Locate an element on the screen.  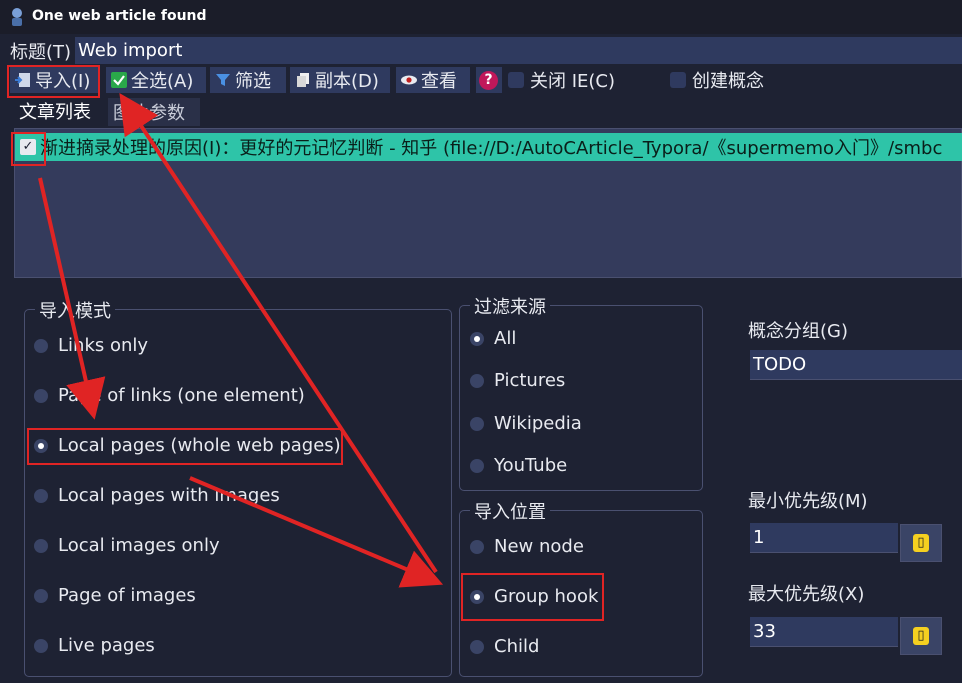
max-priority-lock-button: ▯ is located at coordinates (921, 636).